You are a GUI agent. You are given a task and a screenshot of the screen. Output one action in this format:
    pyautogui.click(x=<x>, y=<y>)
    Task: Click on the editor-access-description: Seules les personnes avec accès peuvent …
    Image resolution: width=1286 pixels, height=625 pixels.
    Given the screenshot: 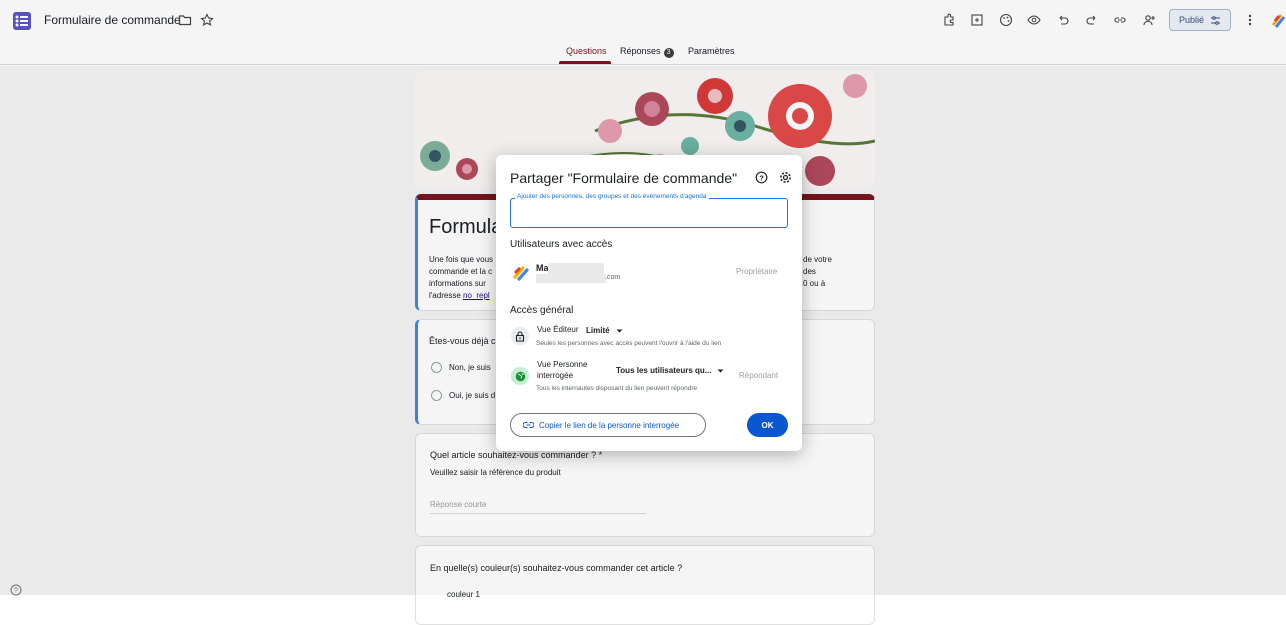 What is the action you would take?
    pyautogui.click(x=629, y=343)
    